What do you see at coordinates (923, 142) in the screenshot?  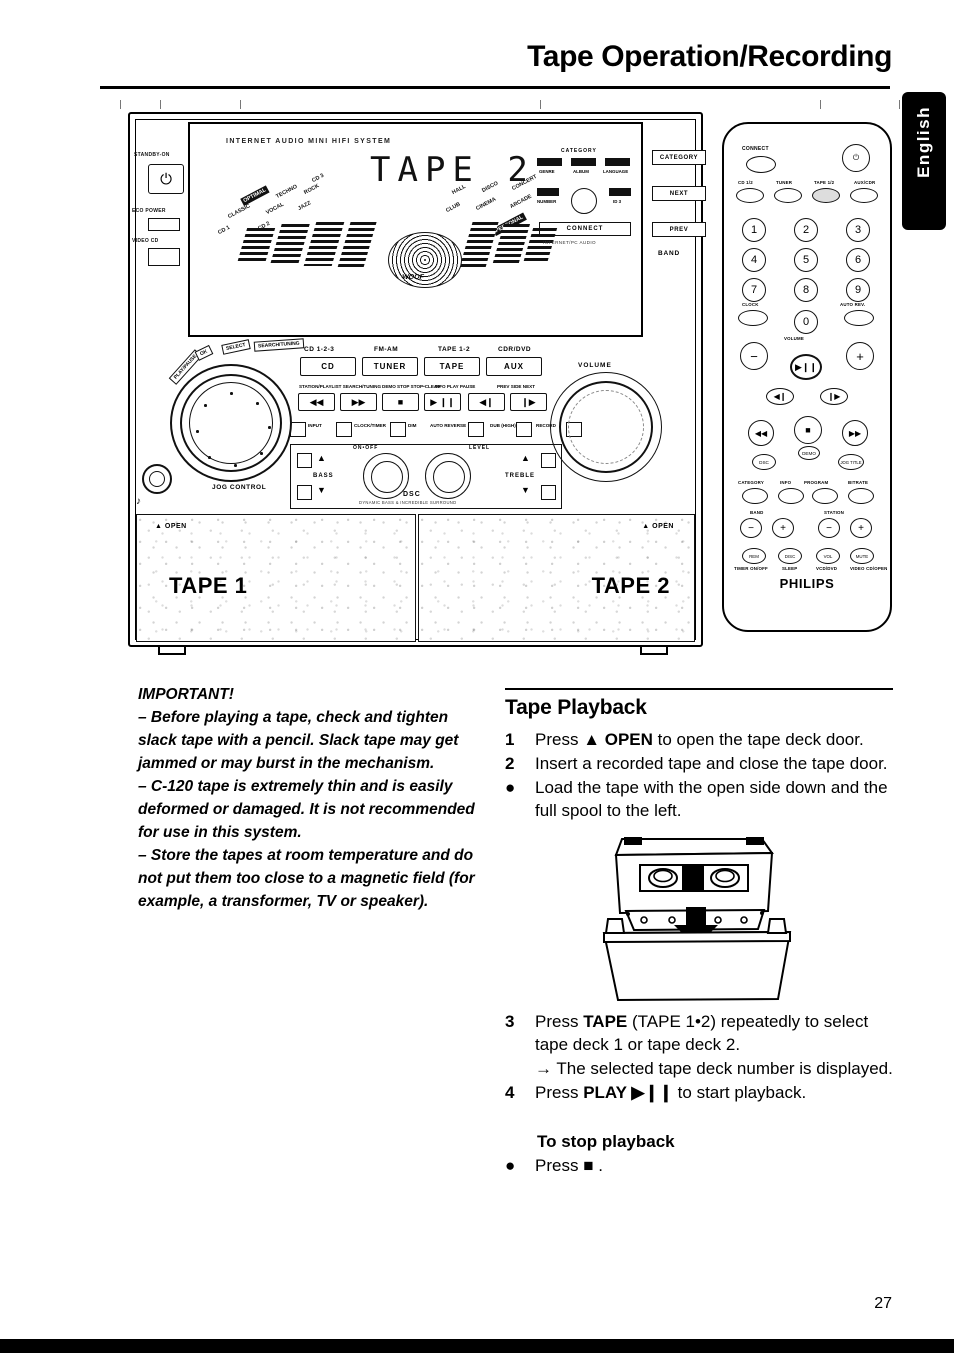 I see `language-tab-label: English` at bounding box center [923, 142].